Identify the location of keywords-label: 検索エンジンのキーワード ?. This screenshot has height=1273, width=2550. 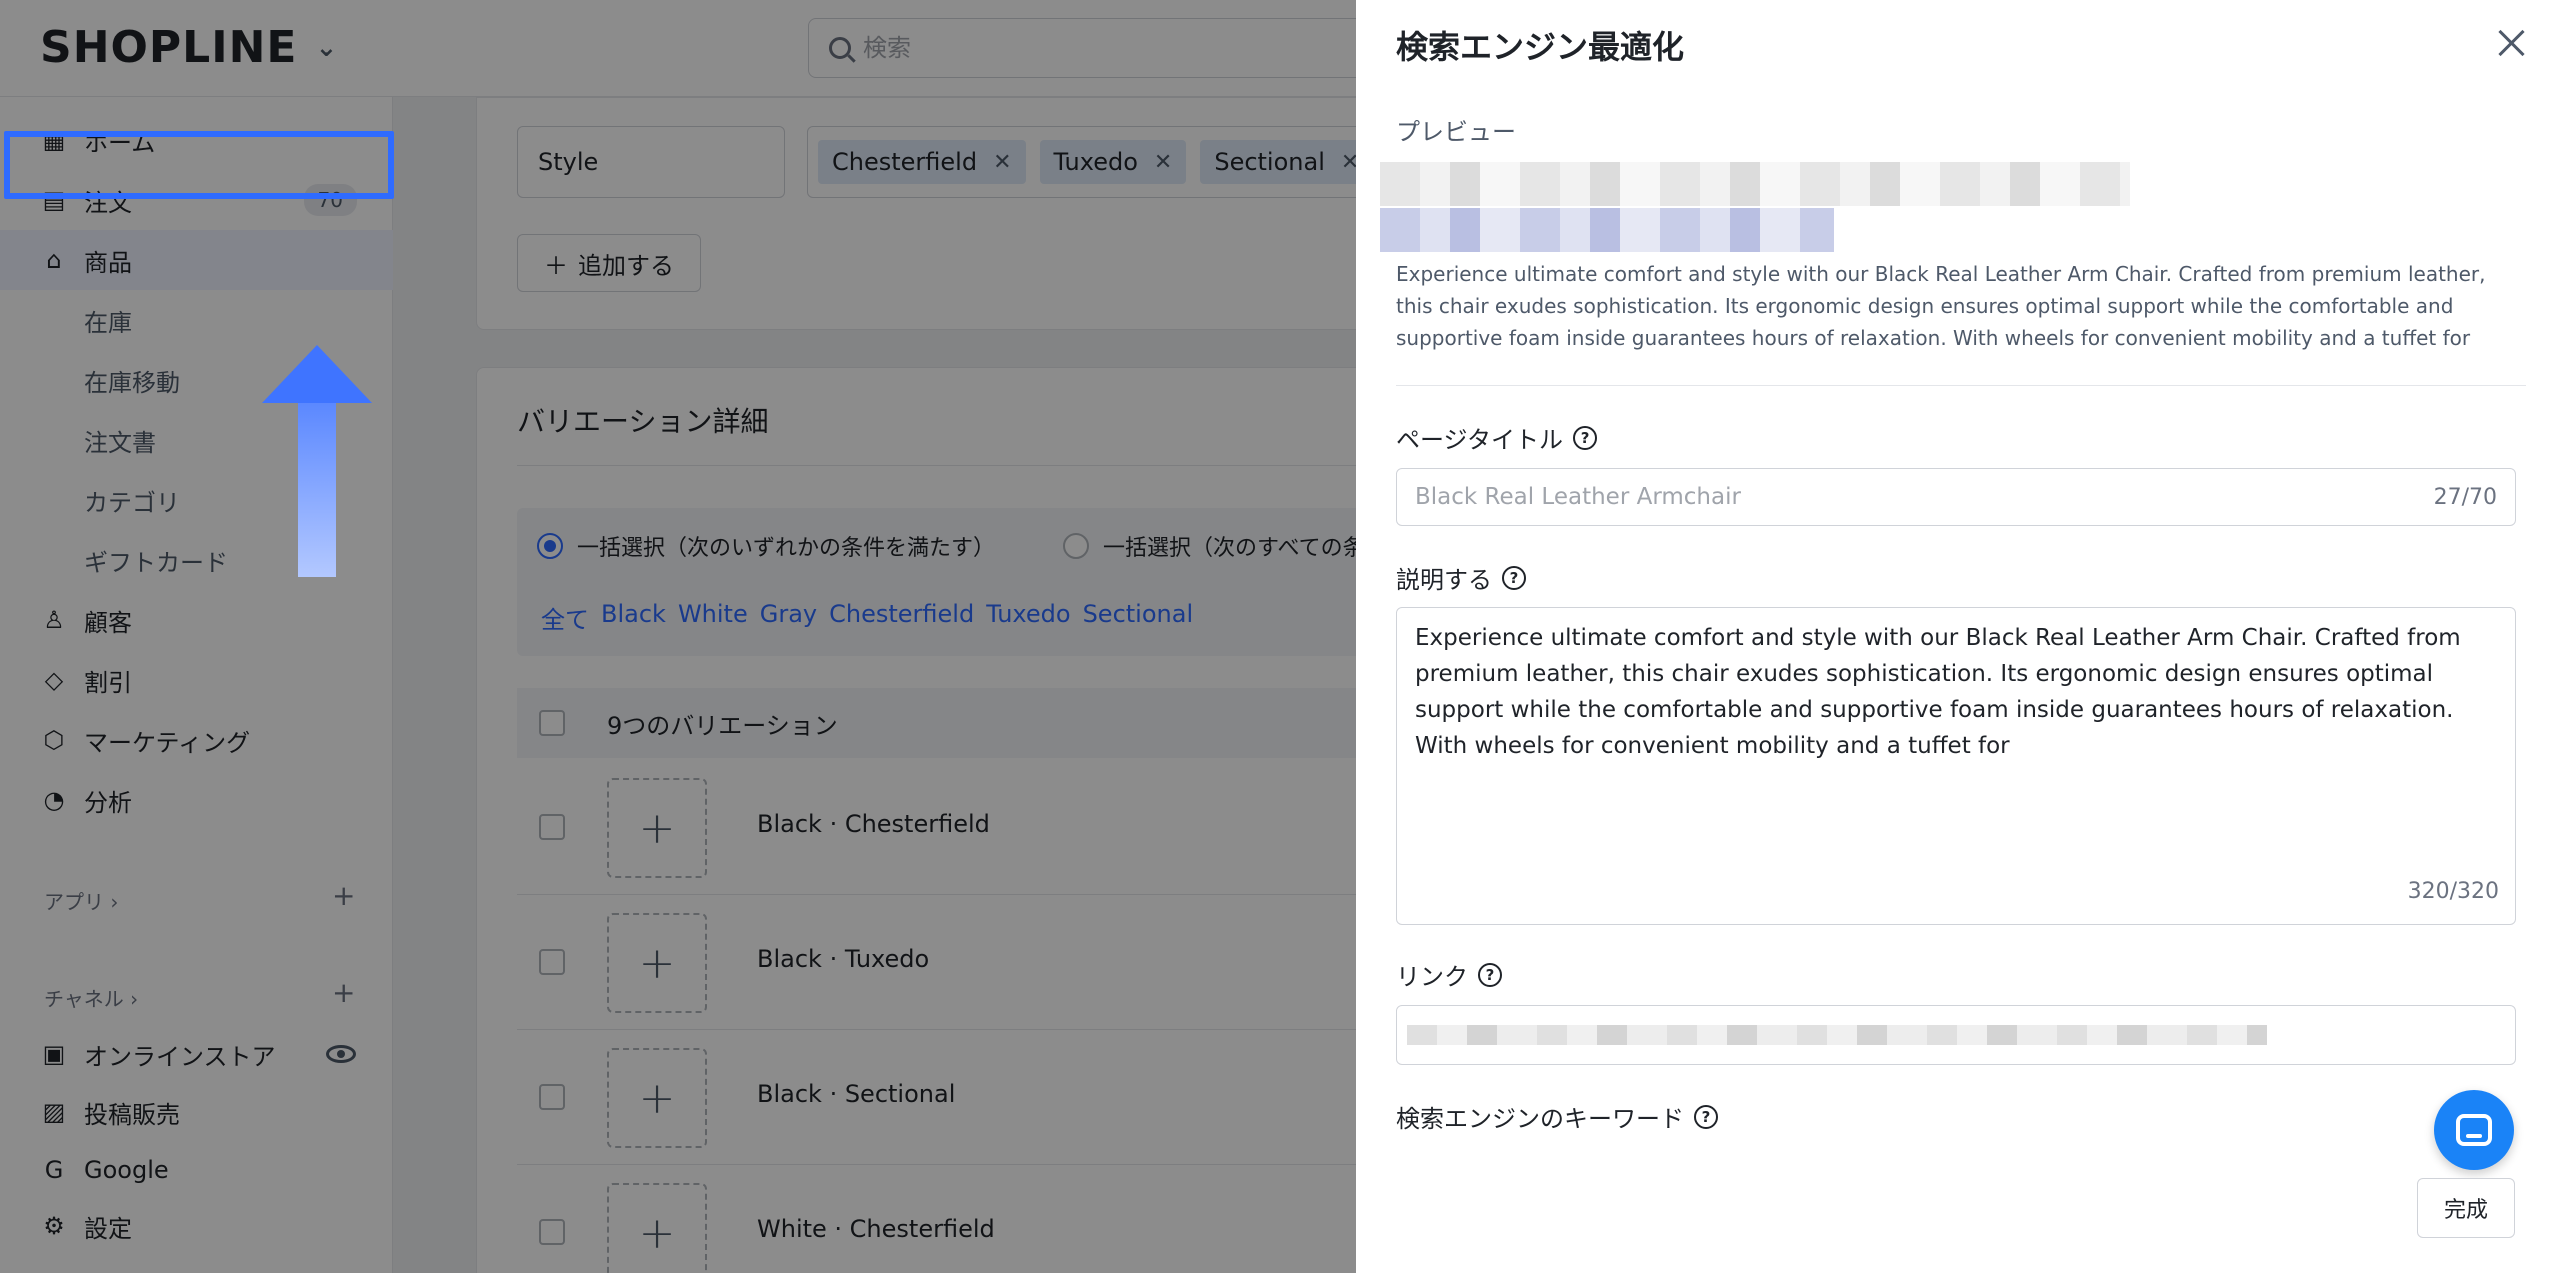
(1557, 1116).